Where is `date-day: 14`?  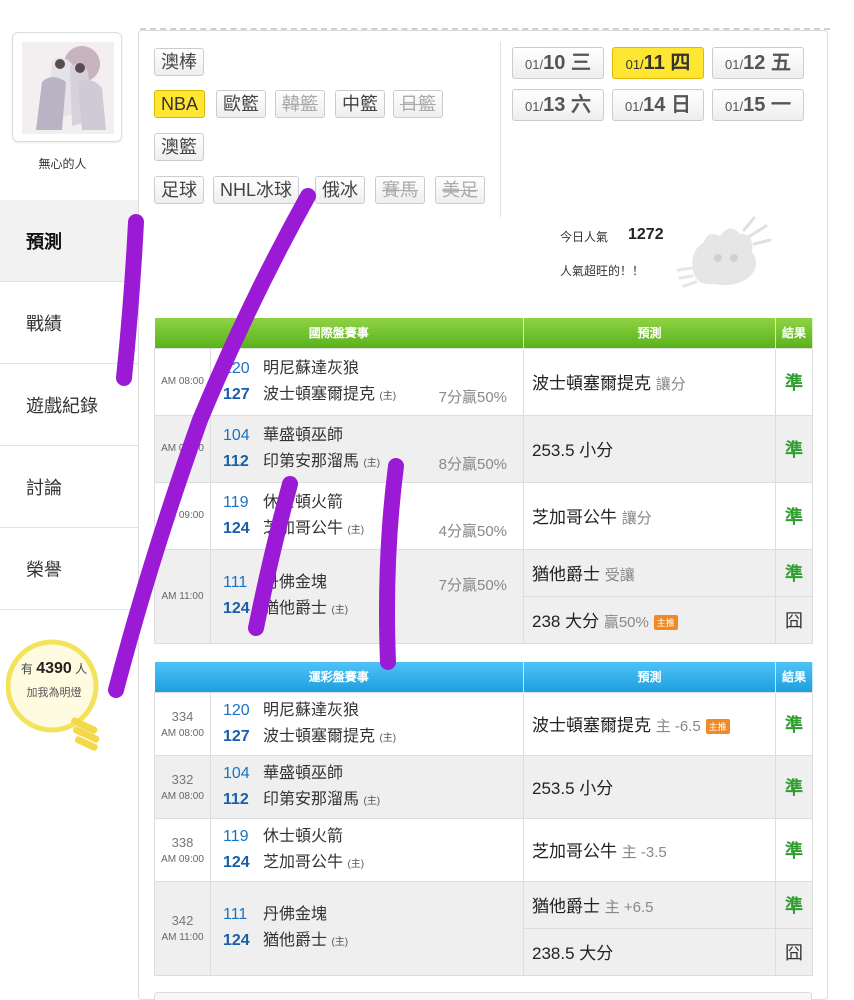
date-day: 14 is located at coordinates (654, 105).